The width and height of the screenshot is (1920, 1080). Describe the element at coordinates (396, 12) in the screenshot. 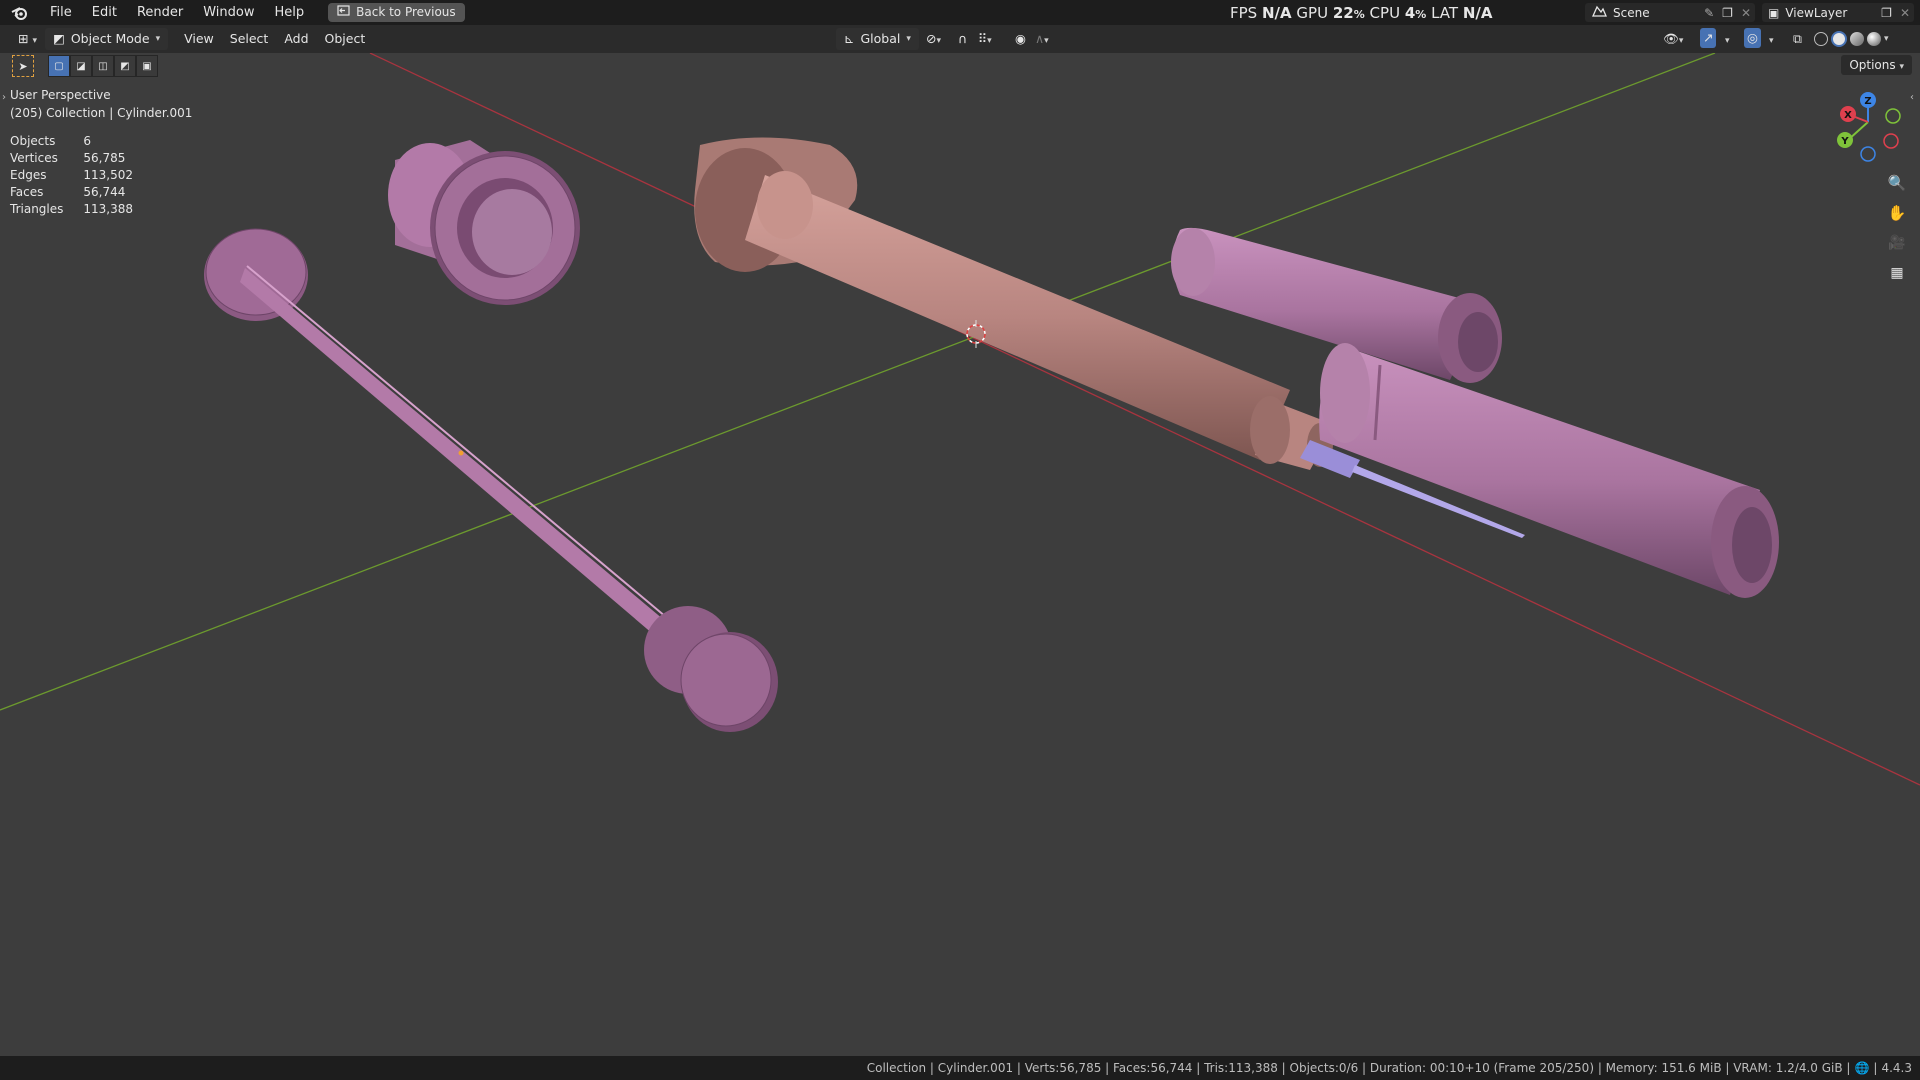

I see `back-to-previous-button: Back to Previous` at that location.